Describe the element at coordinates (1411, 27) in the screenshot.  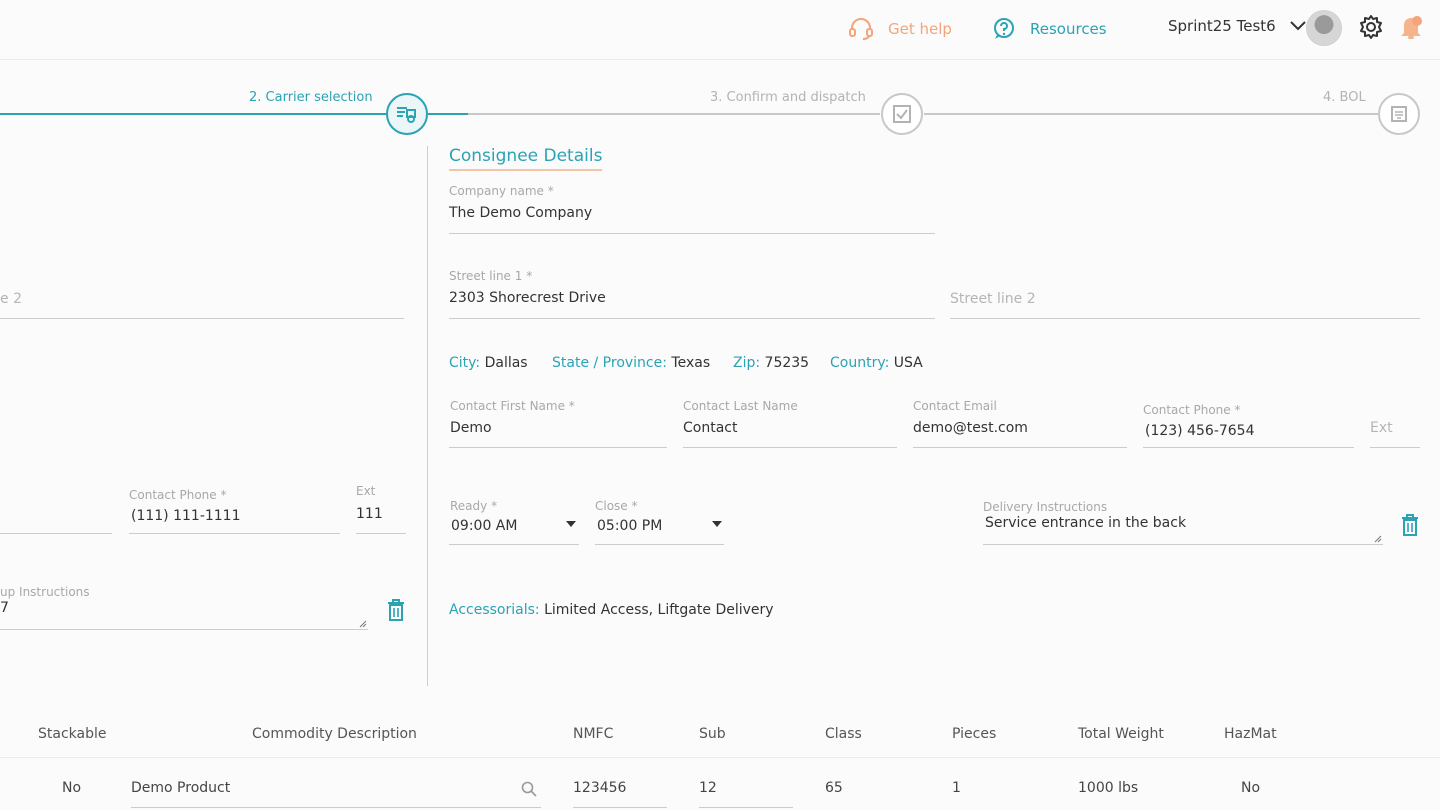
I see `notification-bell-icon` at that location.